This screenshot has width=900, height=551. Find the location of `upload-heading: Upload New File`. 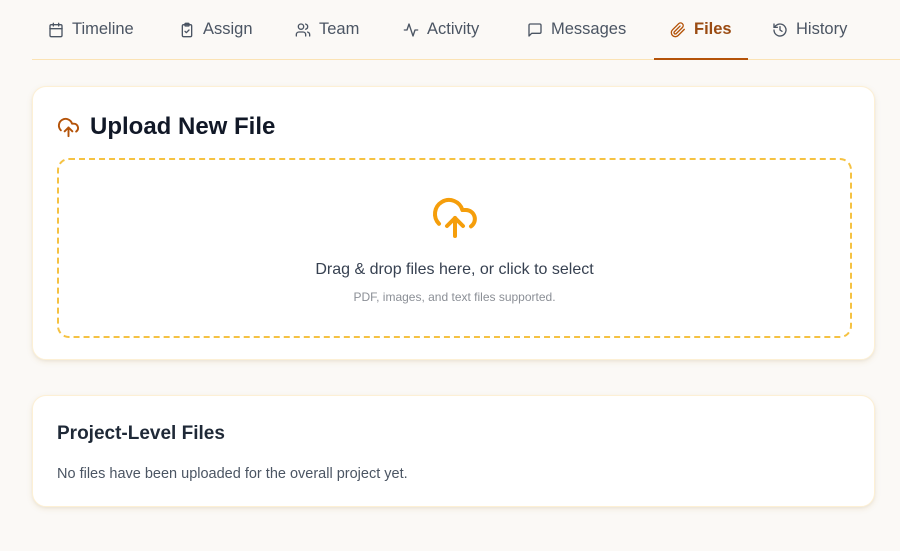

upload-heading: Upload New File is located at coordinates (166, 127).